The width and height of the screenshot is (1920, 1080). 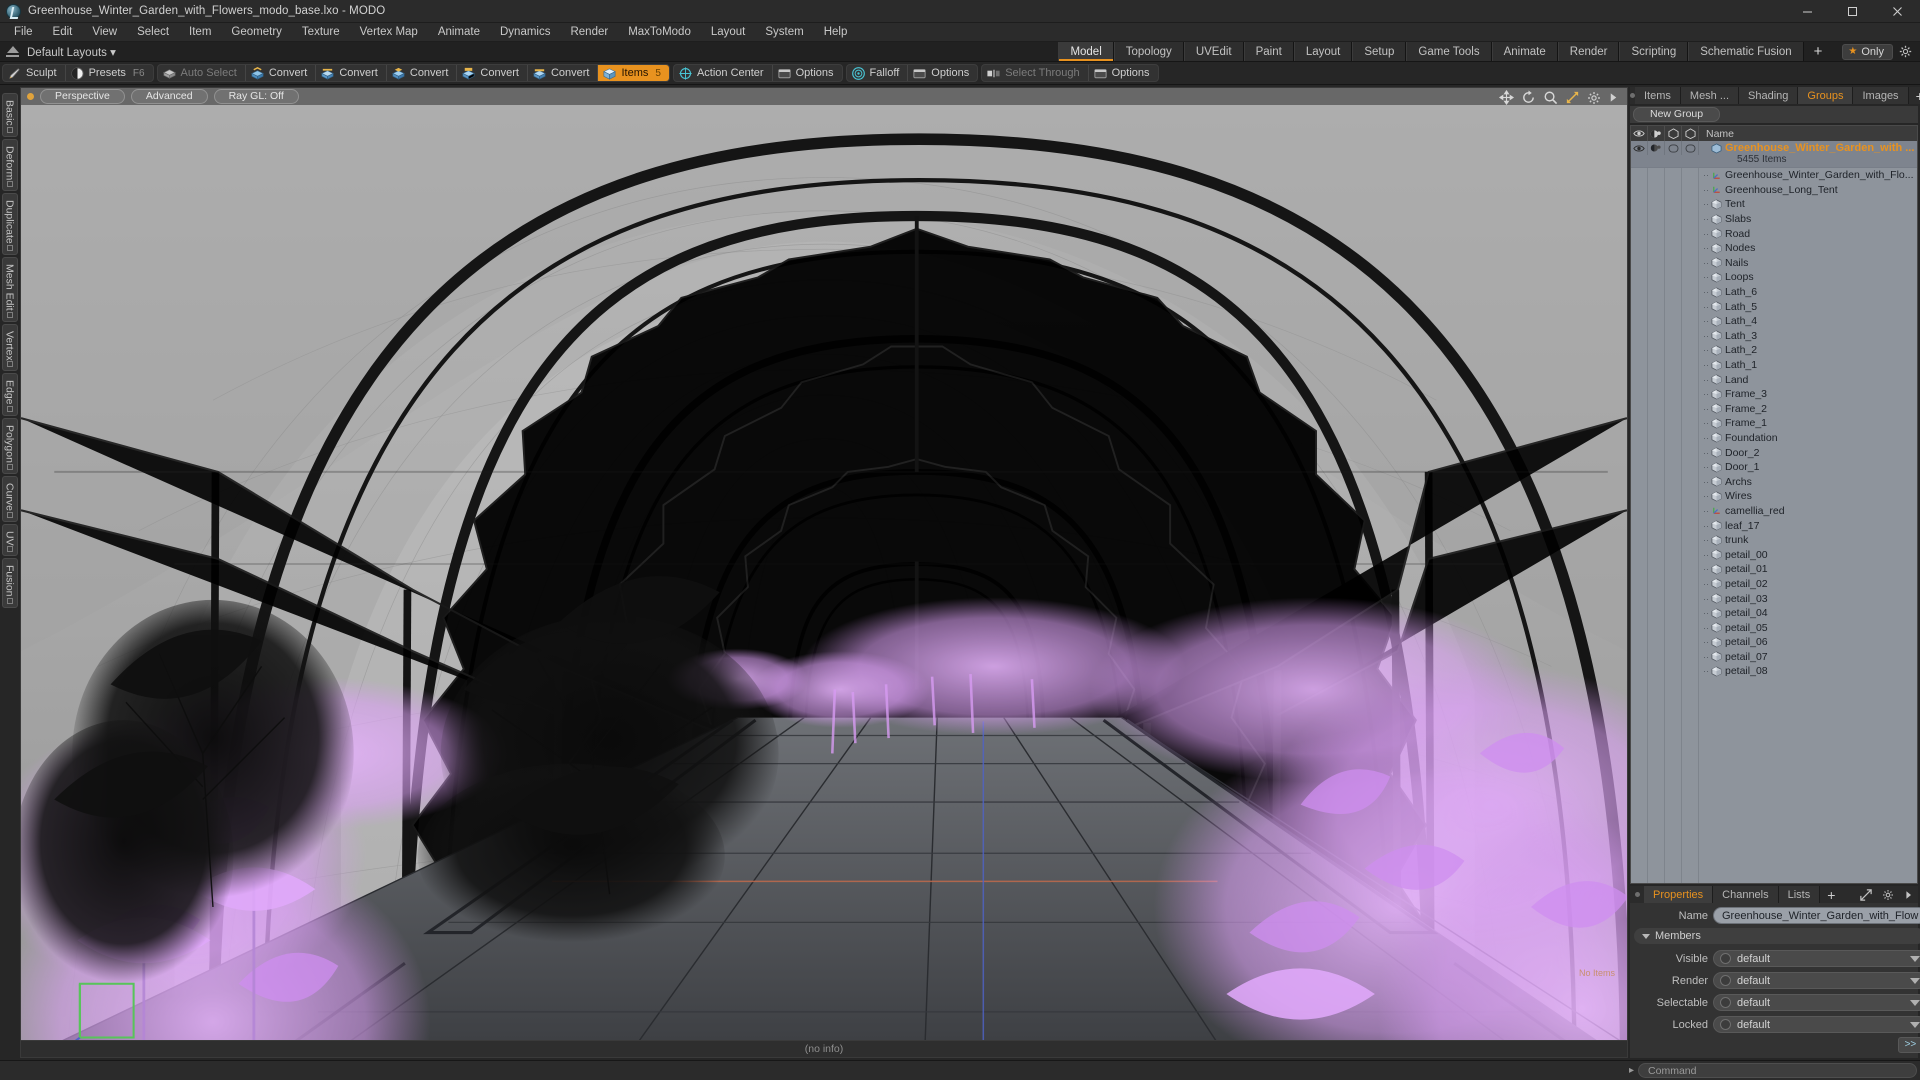 I want to click on list-item: ·· Lath_2, so click(x=1774, y=350).